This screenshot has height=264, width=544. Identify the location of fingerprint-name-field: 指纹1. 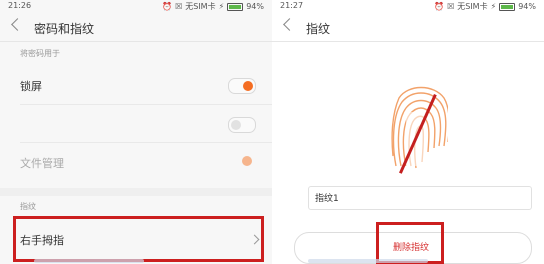
(420, 198).